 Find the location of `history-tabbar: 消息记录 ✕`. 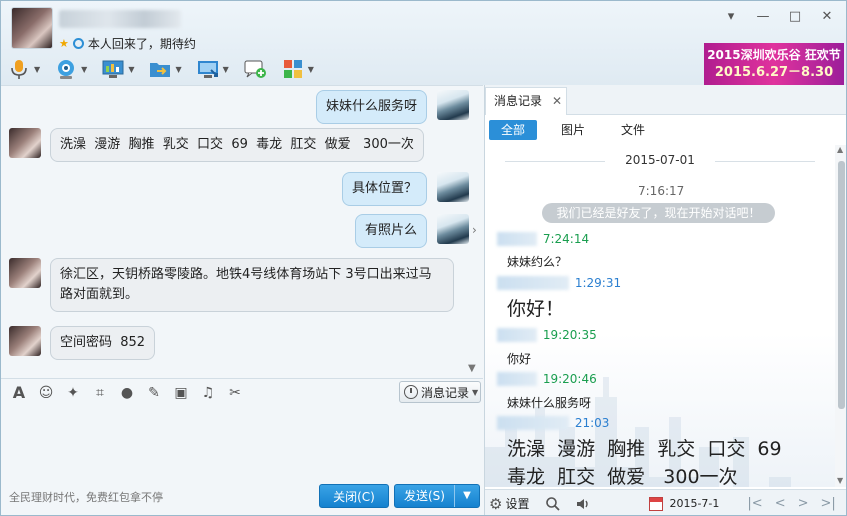

history-tabbar: 消息记录 ✕ is located at coordinates (665, 100).